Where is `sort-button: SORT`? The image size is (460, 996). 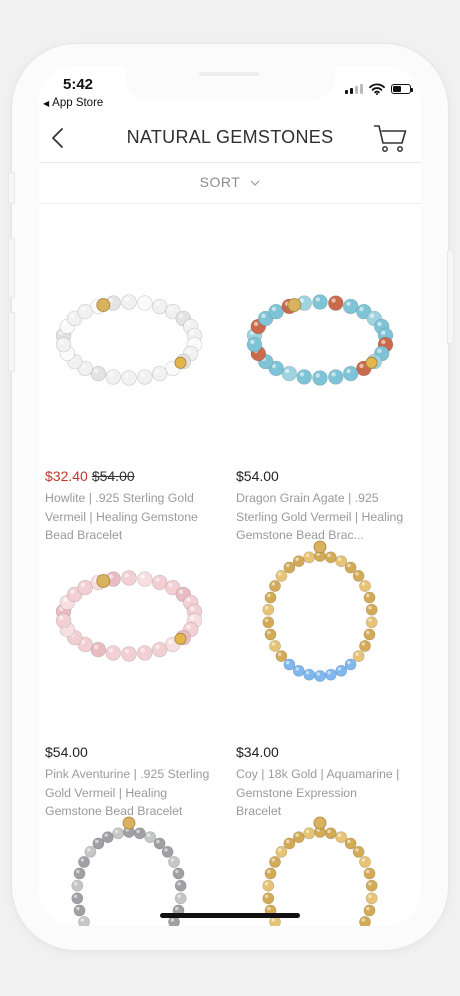
sort-button: SORT is located at coordinates (230, 182).